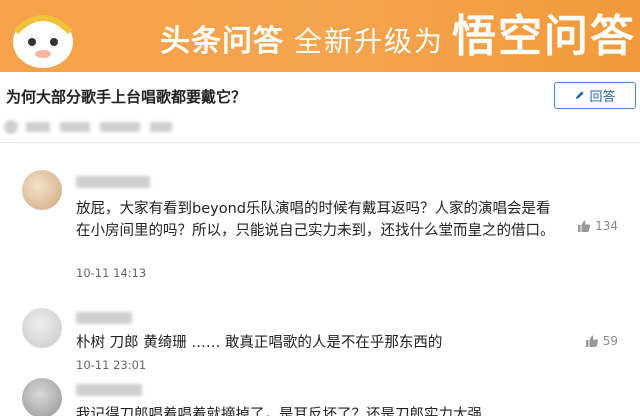 The image size is (640, 416). Describe the element at coordinates (544, 36) in the screenshot. I see `new-brand-name: 悟空问答` at that location.